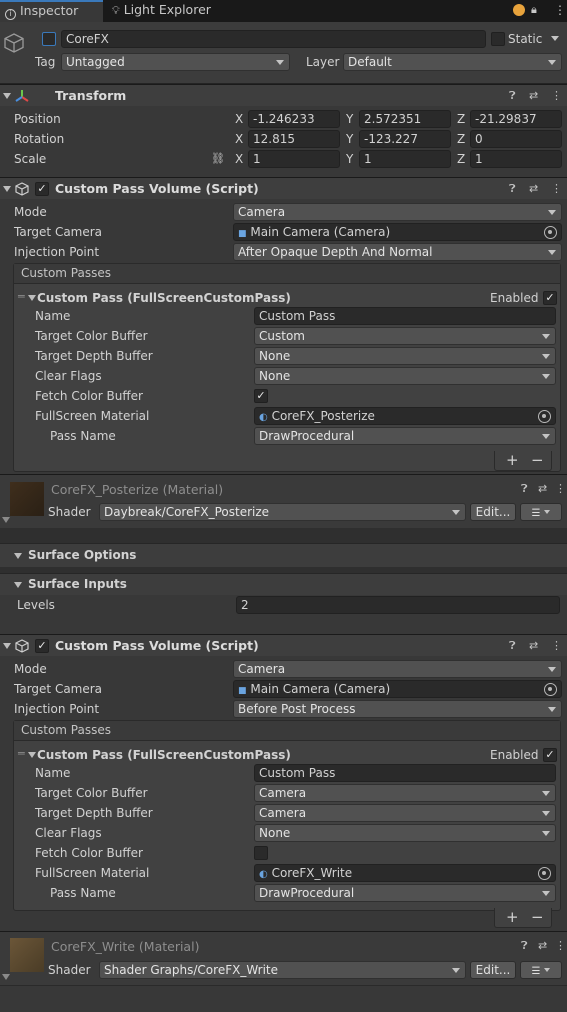 This screenshot has height=1012, width=567. What do you see at coordinates (405, 119) in the screenshot?
I see `position-y-field: 2.572351` at bounding box center [405, 119].